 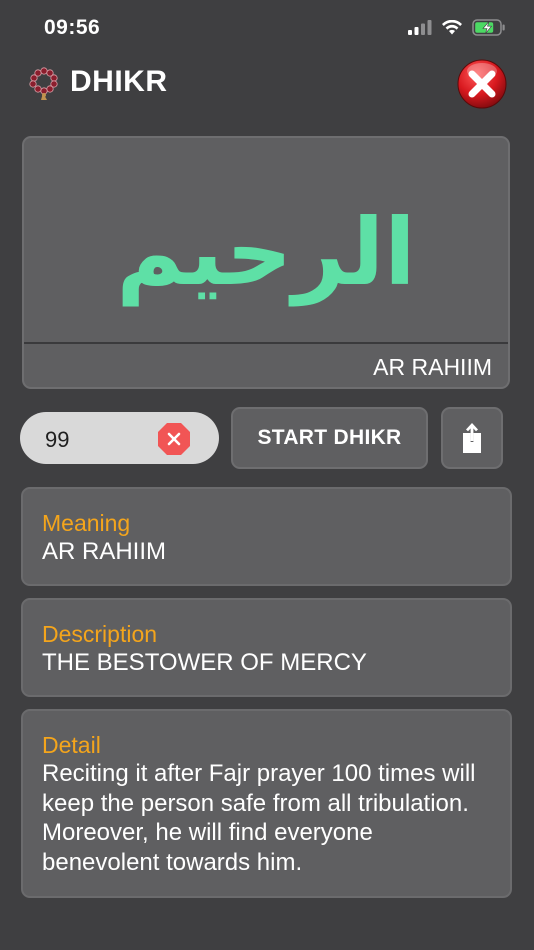 What do you see at coordinates (329, 438) in the screenshot?
I see `start-dhikr-button: START DHIKR` at bounding box center [329, 438].